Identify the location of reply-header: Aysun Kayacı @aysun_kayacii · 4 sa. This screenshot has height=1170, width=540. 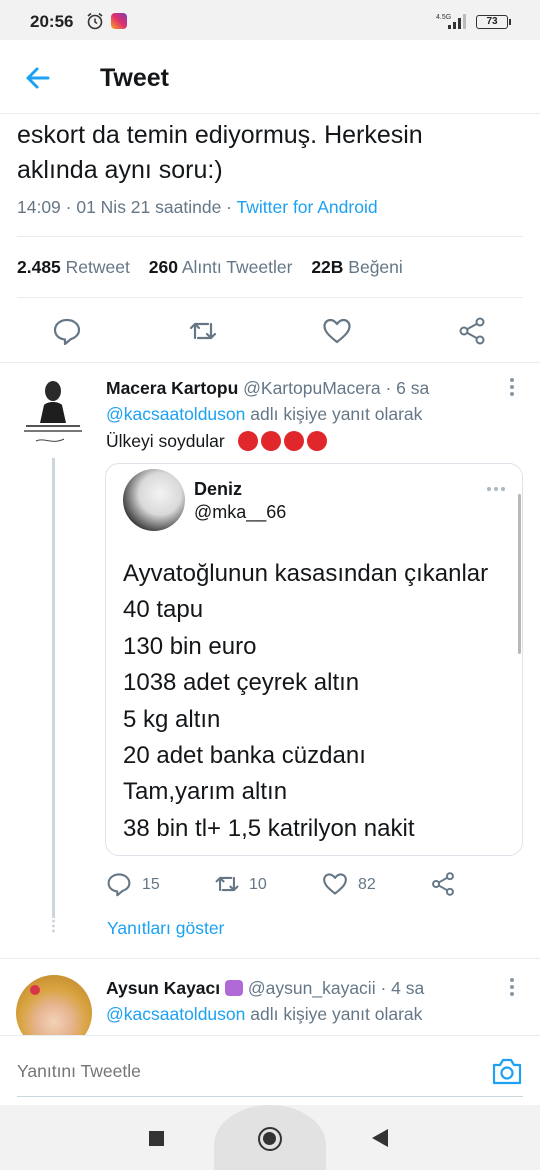
(265, 988).